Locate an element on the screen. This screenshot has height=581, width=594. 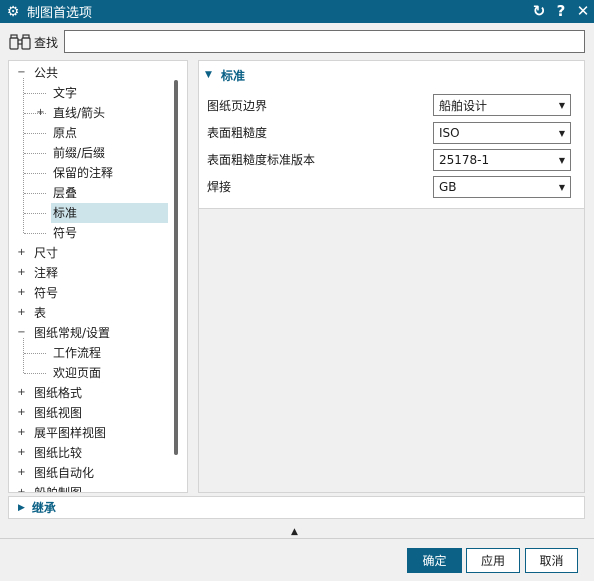
reset-icon: ↻ is located at coordinates (539, 12).